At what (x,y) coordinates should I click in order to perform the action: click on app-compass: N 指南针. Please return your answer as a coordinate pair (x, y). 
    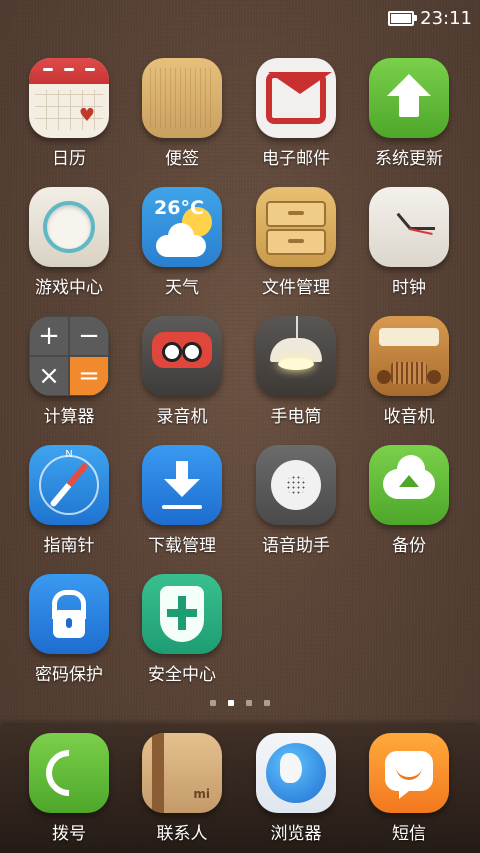
    Looking at the image, I should click on (69, 500).